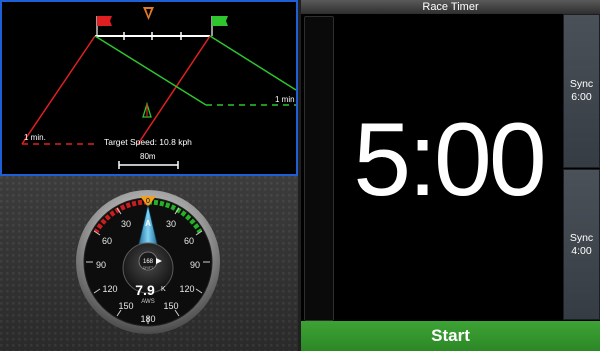 The width and height of the screenshot is (600, 351). Describe the element at coordinates (186, 289) in the screenshot. I see `scale-right-120: 120` at that location.